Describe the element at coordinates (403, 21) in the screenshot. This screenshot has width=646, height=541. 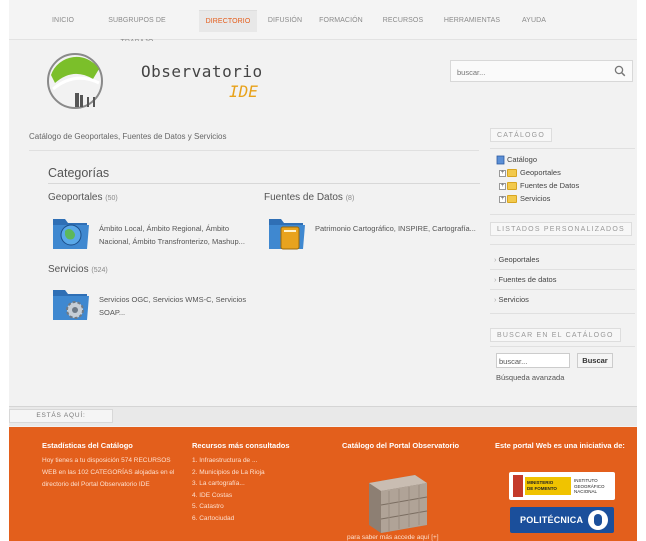
I see `nav-recursos: RECURSOS` at that location.